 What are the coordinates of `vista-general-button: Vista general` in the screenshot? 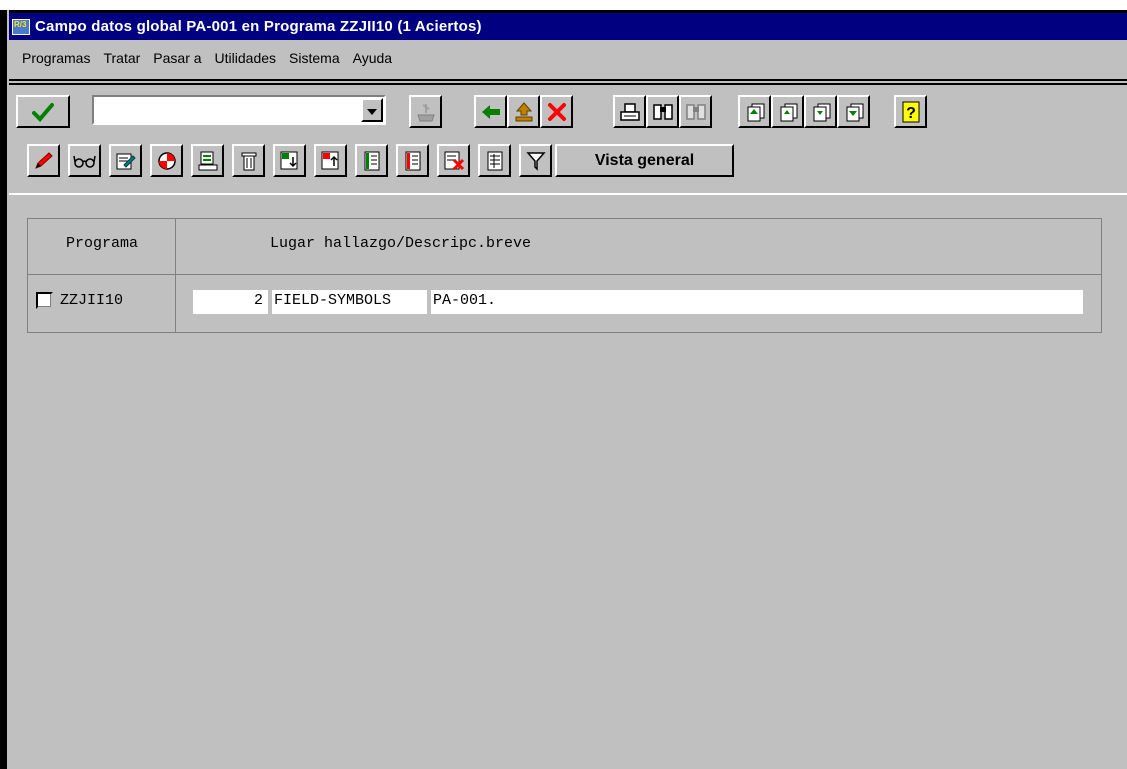 It's located at (644, 160).